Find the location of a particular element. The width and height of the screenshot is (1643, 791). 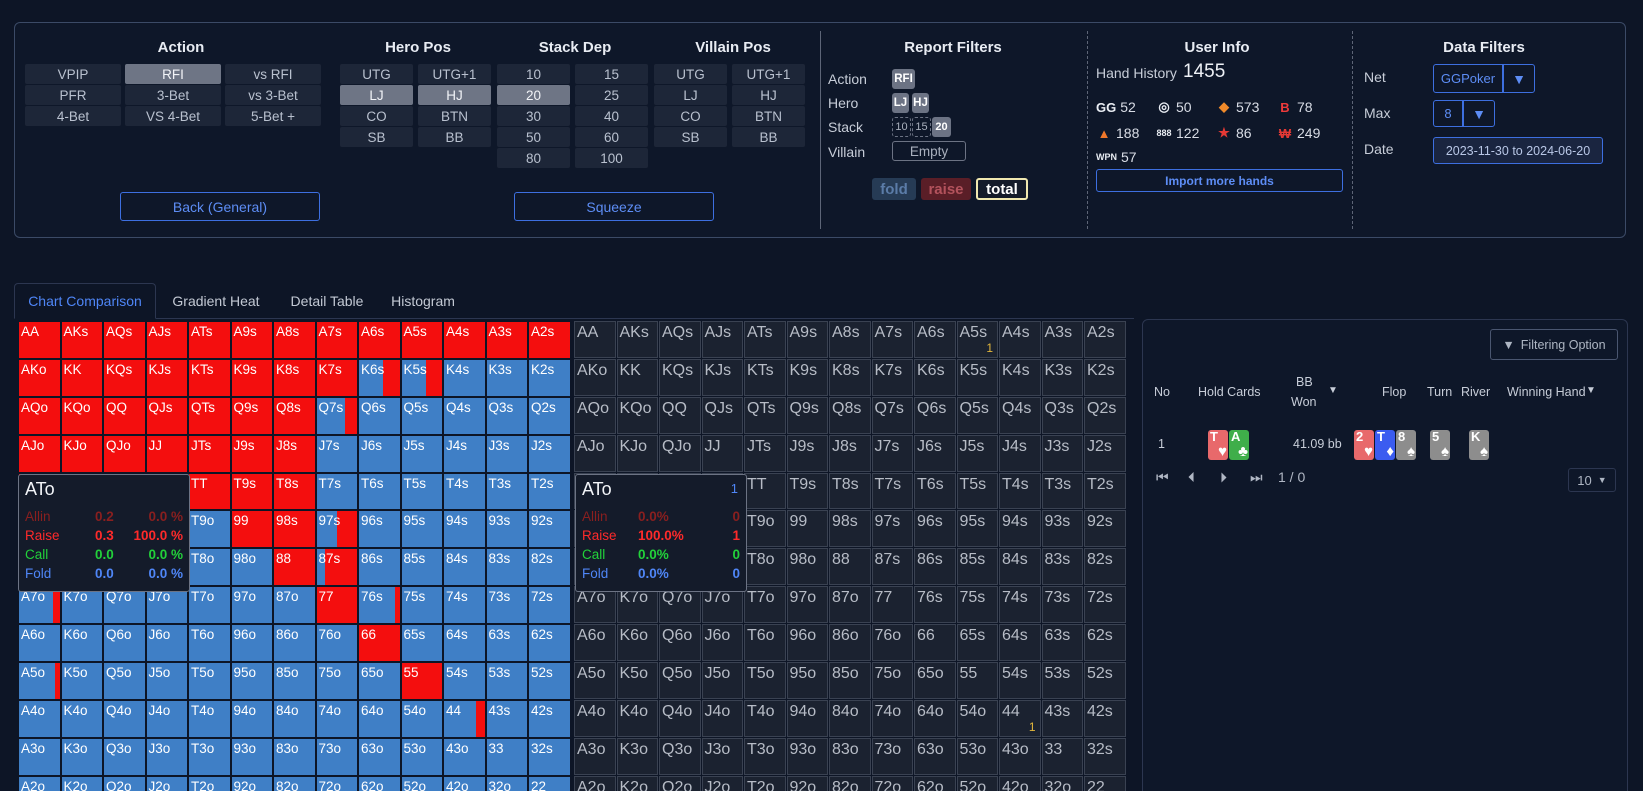

hand-cell: 86o is located at coordinates (850, 643).